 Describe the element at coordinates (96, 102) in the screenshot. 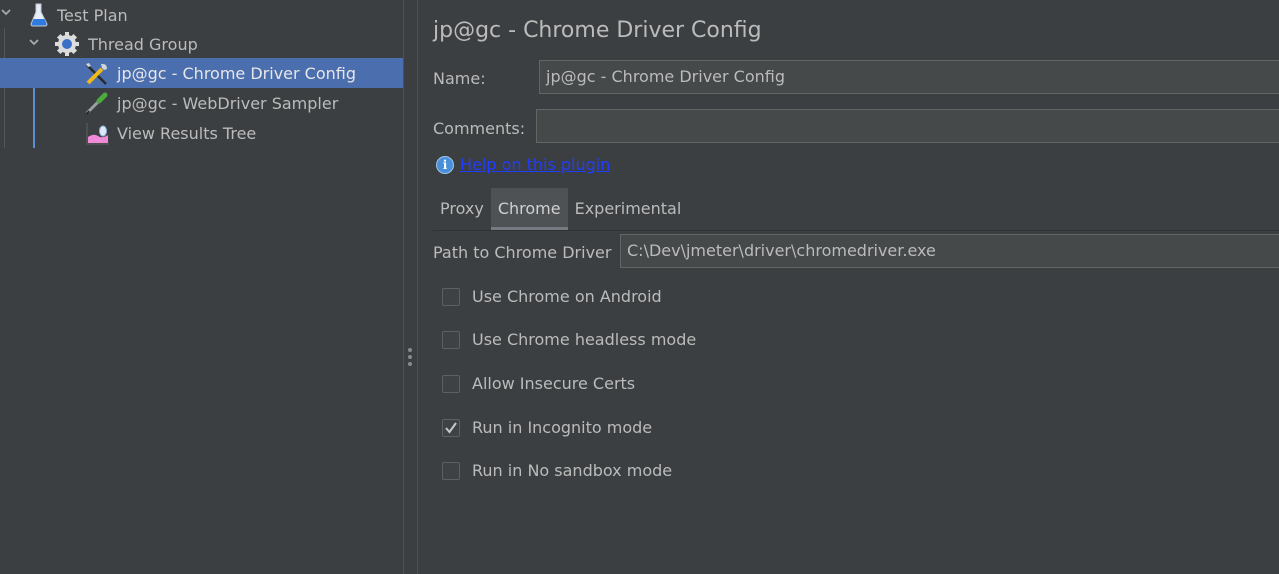

I see `pipette-icon` at that location.